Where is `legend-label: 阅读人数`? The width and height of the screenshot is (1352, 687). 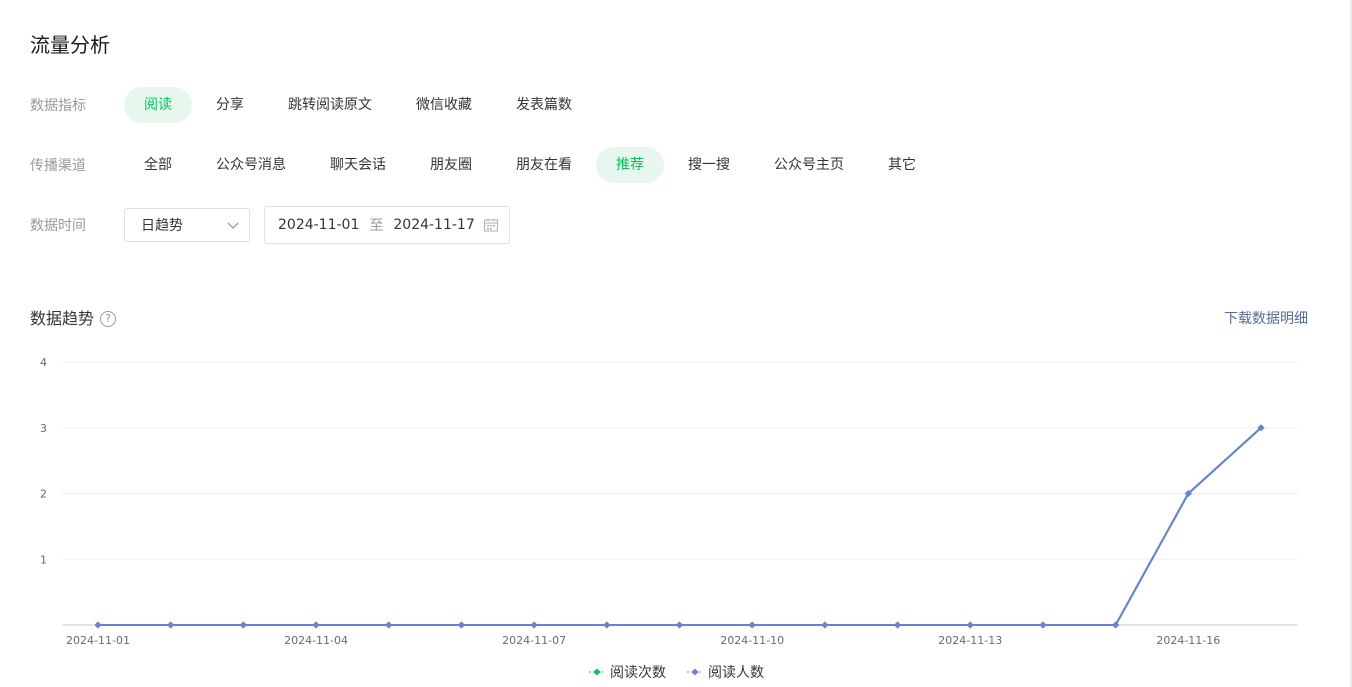
legend-label: 阅读人数 is located at coordinates (736, 673).